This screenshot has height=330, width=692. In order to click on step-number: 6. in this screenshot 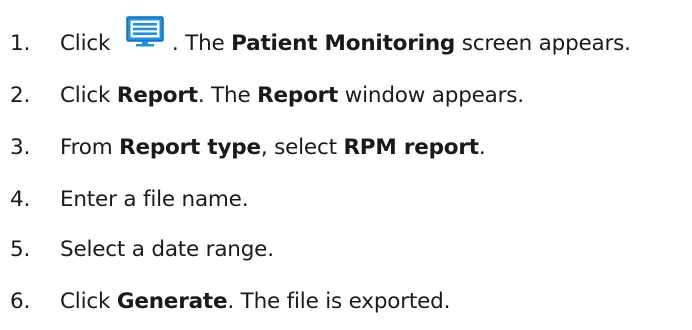, I will do `click(20, 301)`.